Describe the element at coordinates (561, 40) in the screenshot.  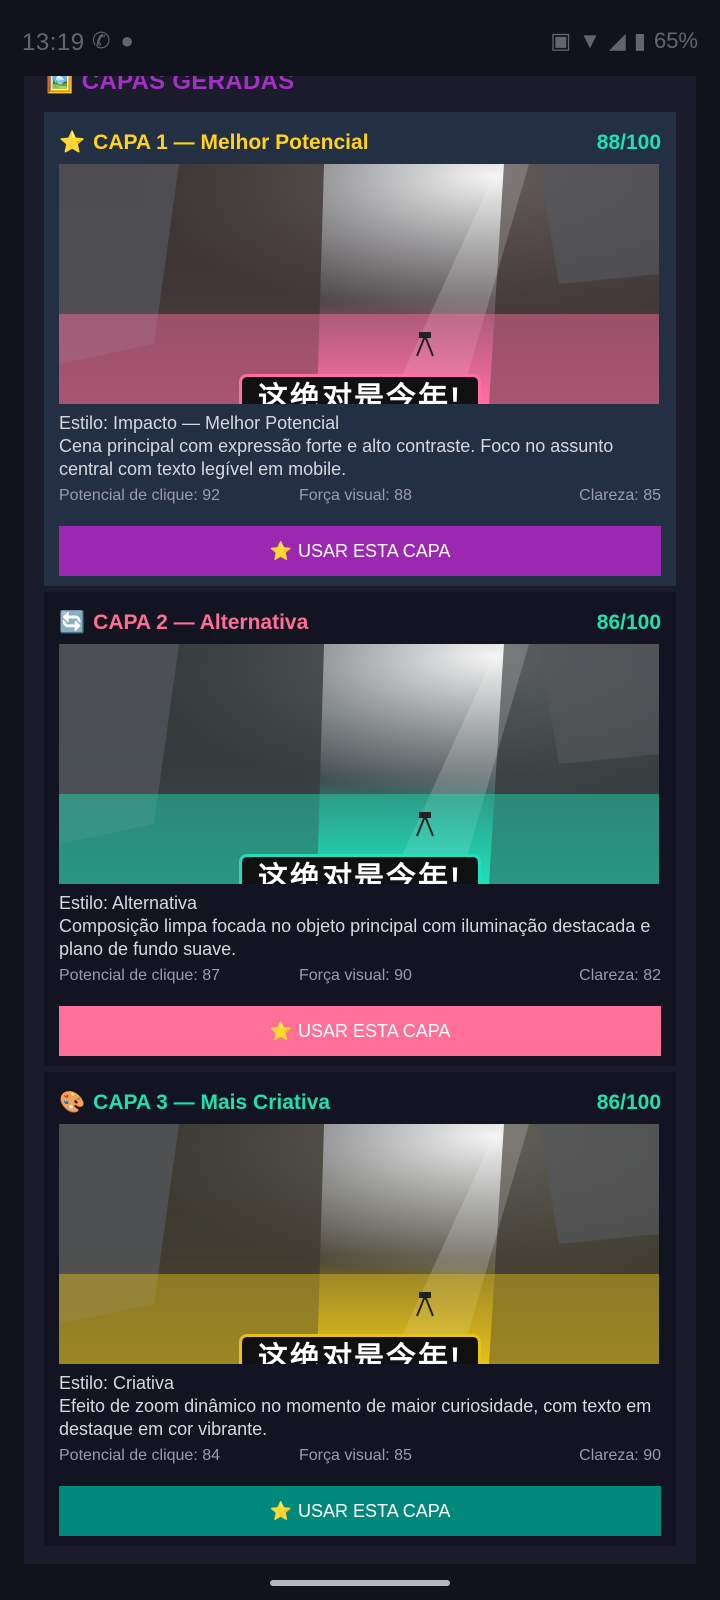
I see `mute-icon: ▣` at that location.